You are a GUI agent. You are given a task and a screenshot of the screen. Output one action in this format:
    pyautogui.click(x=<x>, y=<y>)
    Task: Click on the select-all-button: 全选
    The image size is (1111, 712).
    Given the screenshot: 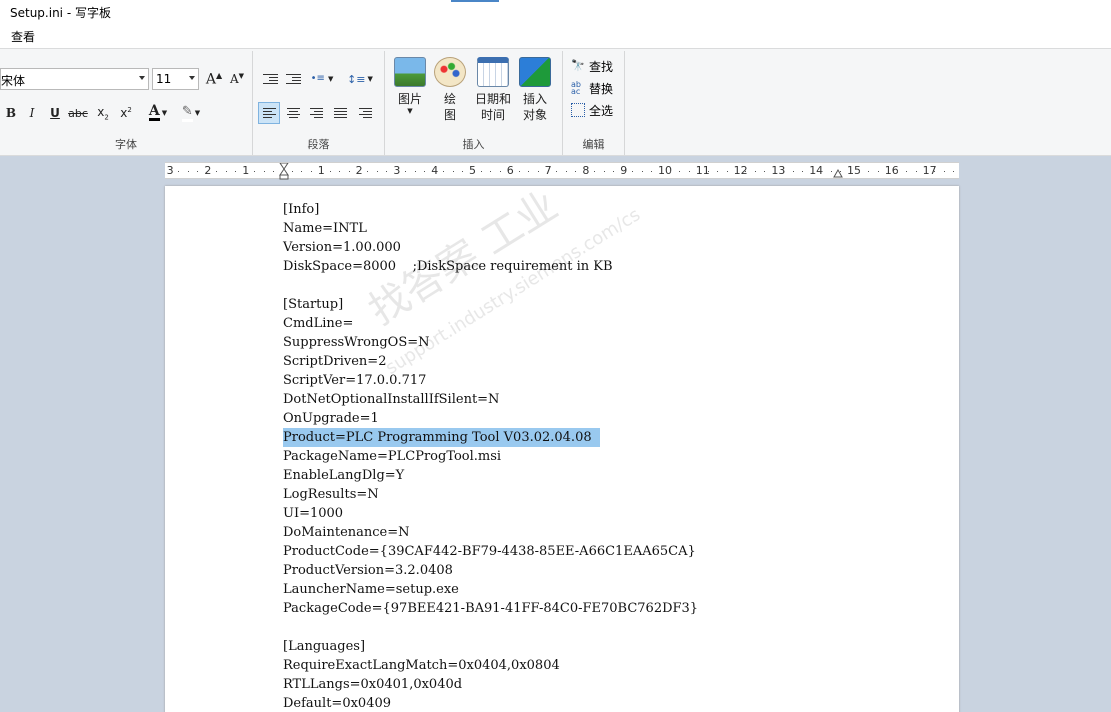 What is the action you would take?
    pyautogui.click(x=592, y=110)
    